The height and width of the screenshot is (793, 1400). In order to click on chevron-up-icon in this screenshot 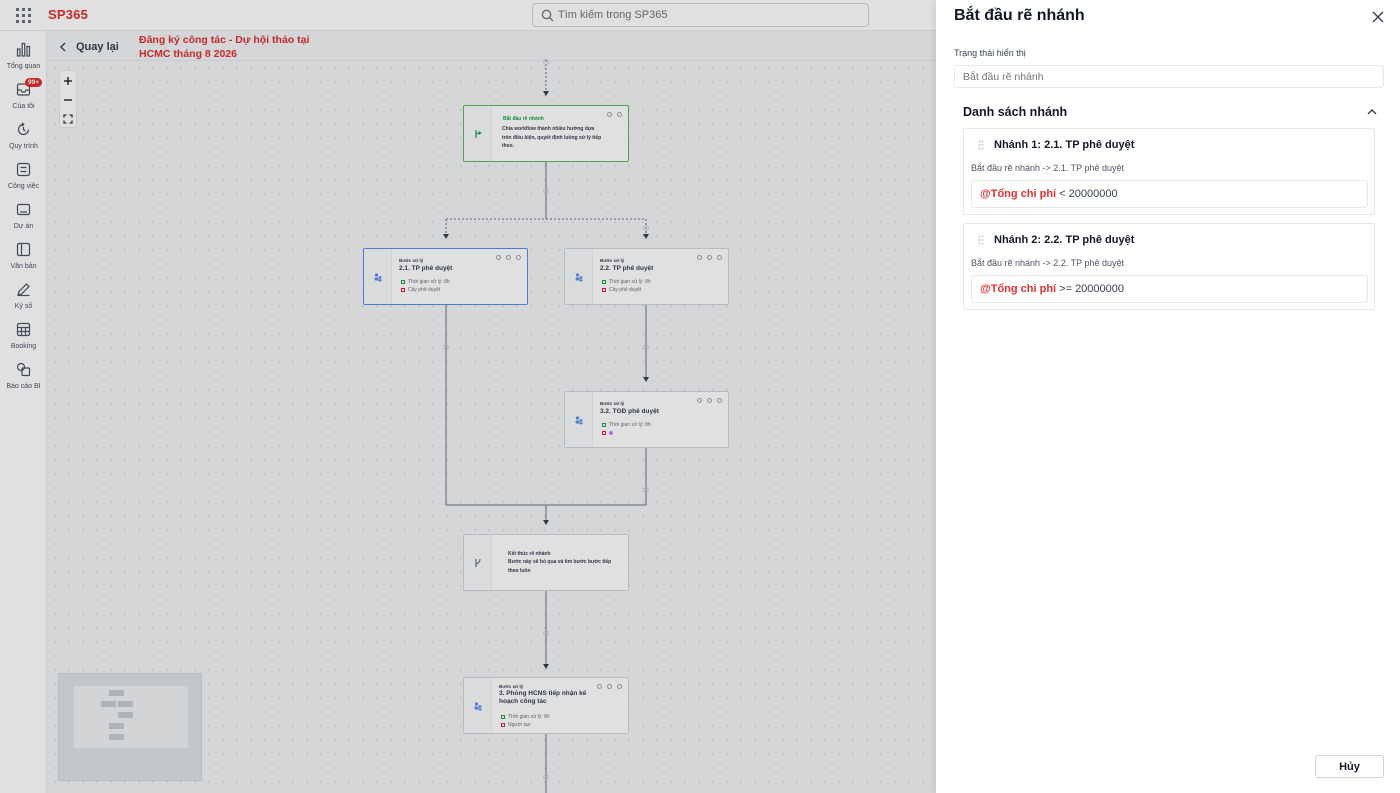, I will do `click(1372, 112)`.